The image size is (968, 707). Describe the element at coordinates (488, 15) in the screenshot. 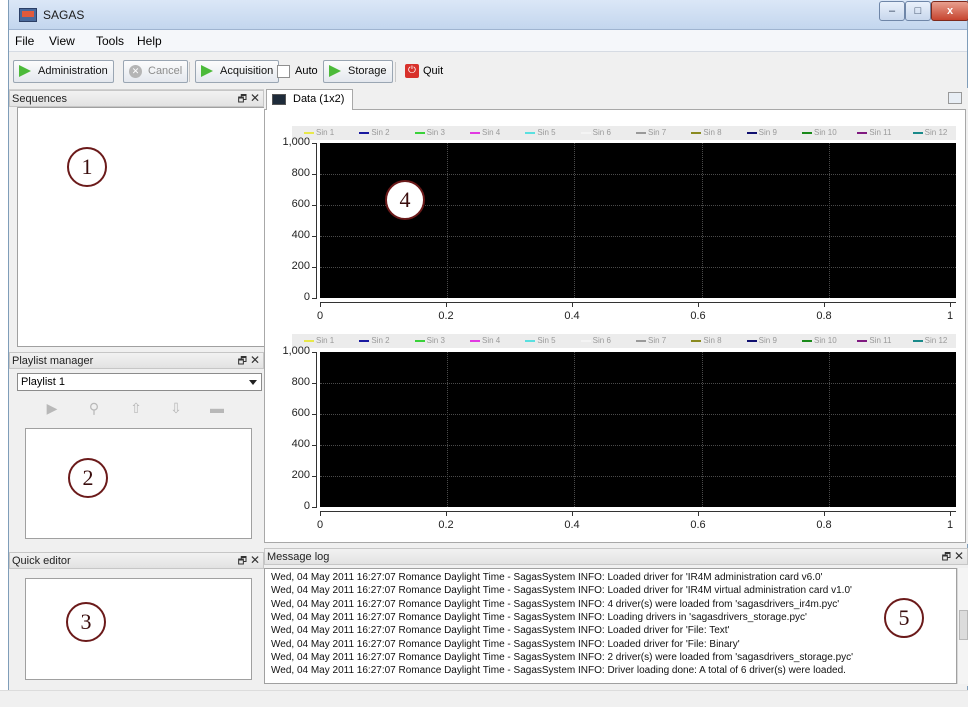

I see `title-bar: SAGAS – □ x` at that location.